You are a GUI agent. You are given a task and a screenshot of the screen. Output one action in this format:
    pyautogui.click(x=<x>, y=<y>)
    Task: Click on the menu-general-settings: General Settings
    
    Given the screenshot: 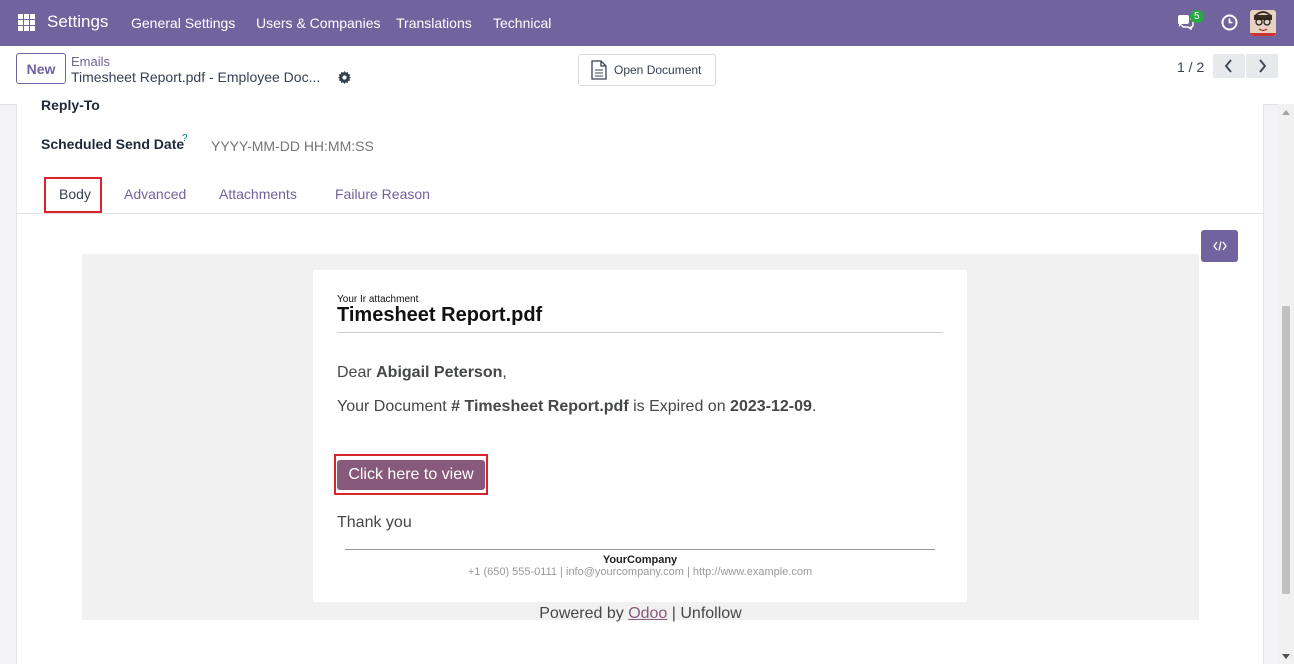 What is the action you would take?
    pyautogui.click(x=183, y=23)
    